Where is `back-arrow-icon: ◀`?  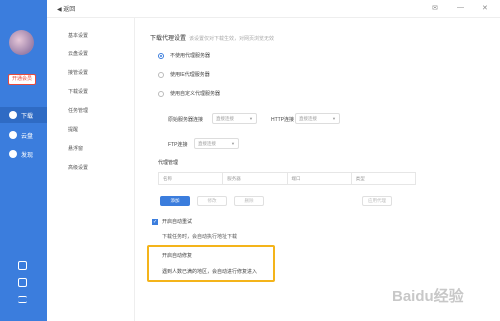
back-arrow-icon: ◀ is located at coordinates (59, 10).